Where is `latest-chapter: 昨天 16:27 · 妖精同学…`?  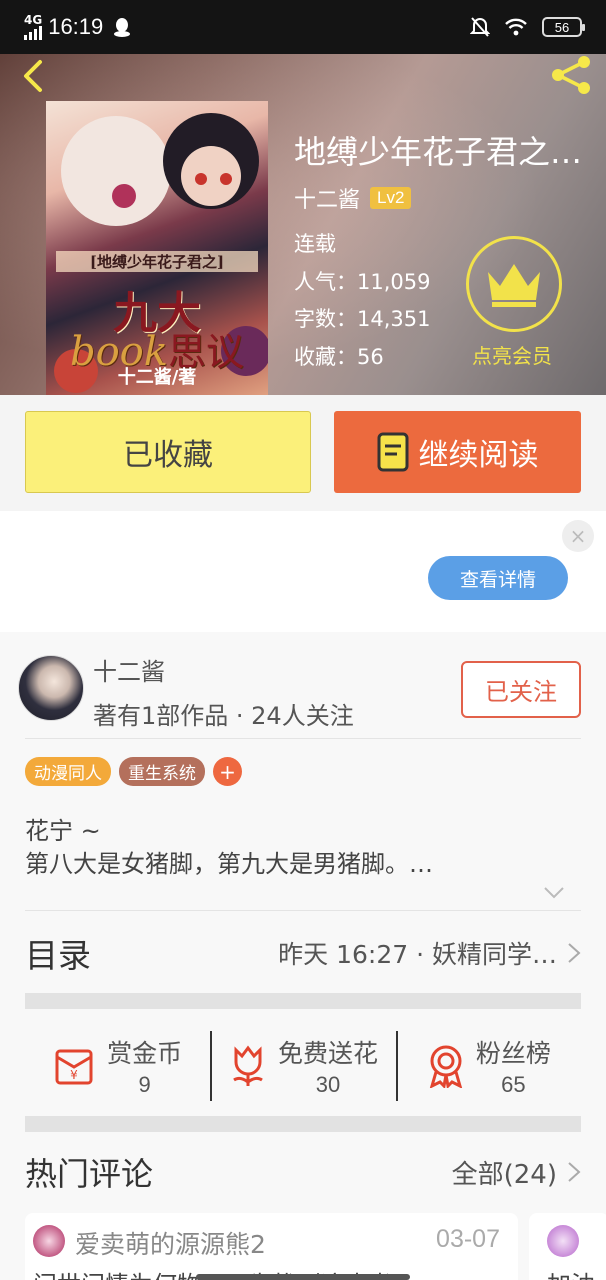 latest-chapter: 昨天 16:27 · 妖精同学… is located at coordinates (417, 954).